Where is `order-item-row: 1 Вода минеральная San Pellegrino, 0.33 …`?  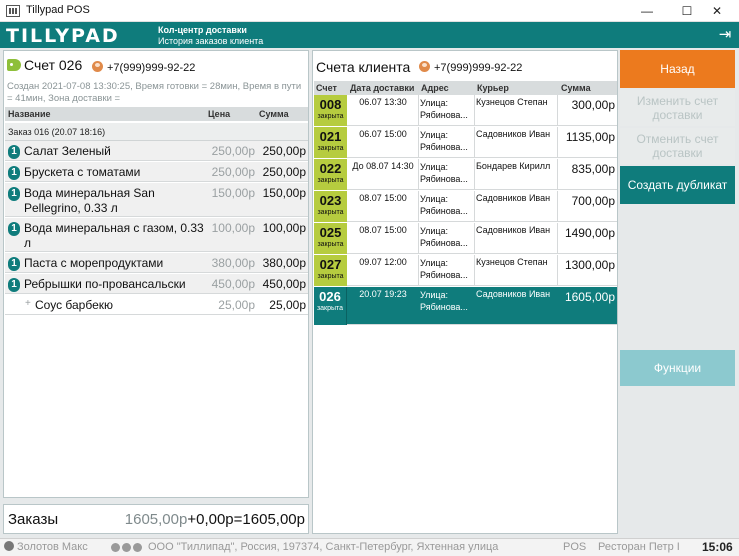
order-item-row: 1 Вода минеральная San Pellegrino, 0.33 … is located at coordinates (156, 200).